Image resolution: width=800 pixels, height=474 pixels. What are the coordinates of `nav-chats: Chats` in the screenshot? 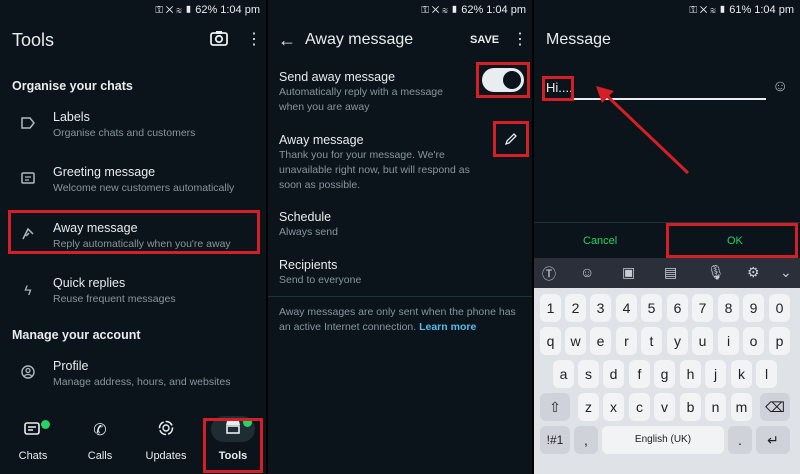 It's located at (33, 443).